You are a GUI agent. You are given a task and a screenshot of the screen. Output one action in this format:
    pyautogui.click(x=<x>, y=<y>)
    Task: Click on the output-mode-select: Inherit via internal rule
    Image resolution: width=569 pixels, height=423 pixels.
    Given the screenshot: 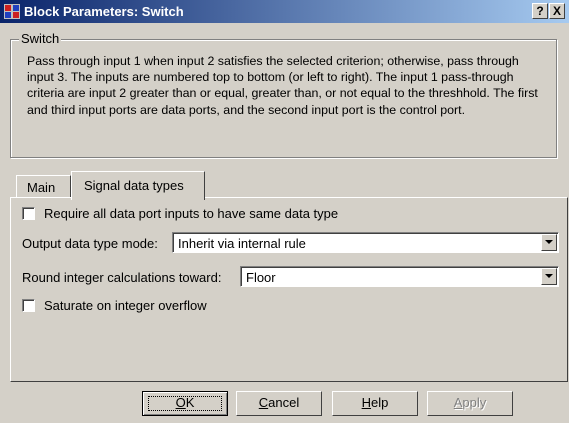 What is the action you would take?
    pyautogui.click(x=365, y=242)
    